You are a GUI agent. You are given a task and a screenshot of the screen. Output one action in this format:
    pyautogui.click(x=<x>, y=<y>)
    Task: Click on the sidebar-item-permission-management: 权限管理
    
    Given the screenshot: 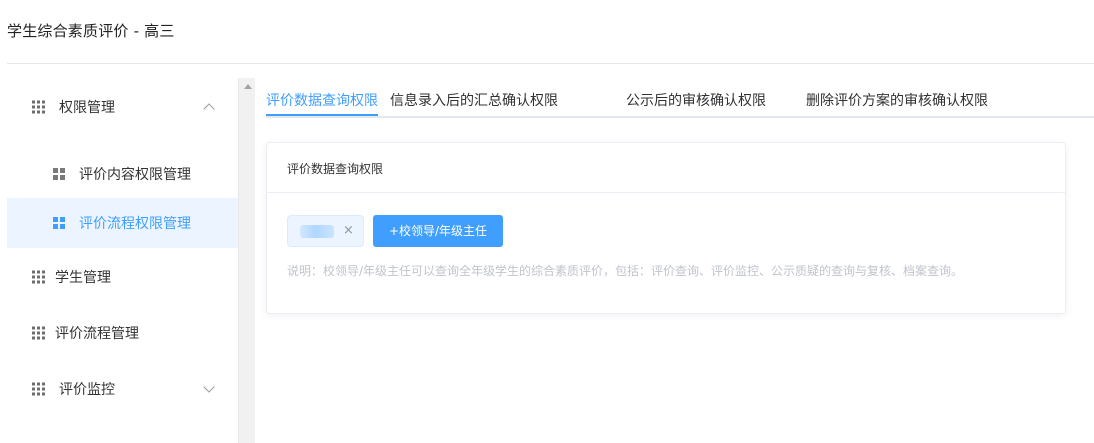 What is the action you would take?
    pyautogui.click(x=122, y=107)
    